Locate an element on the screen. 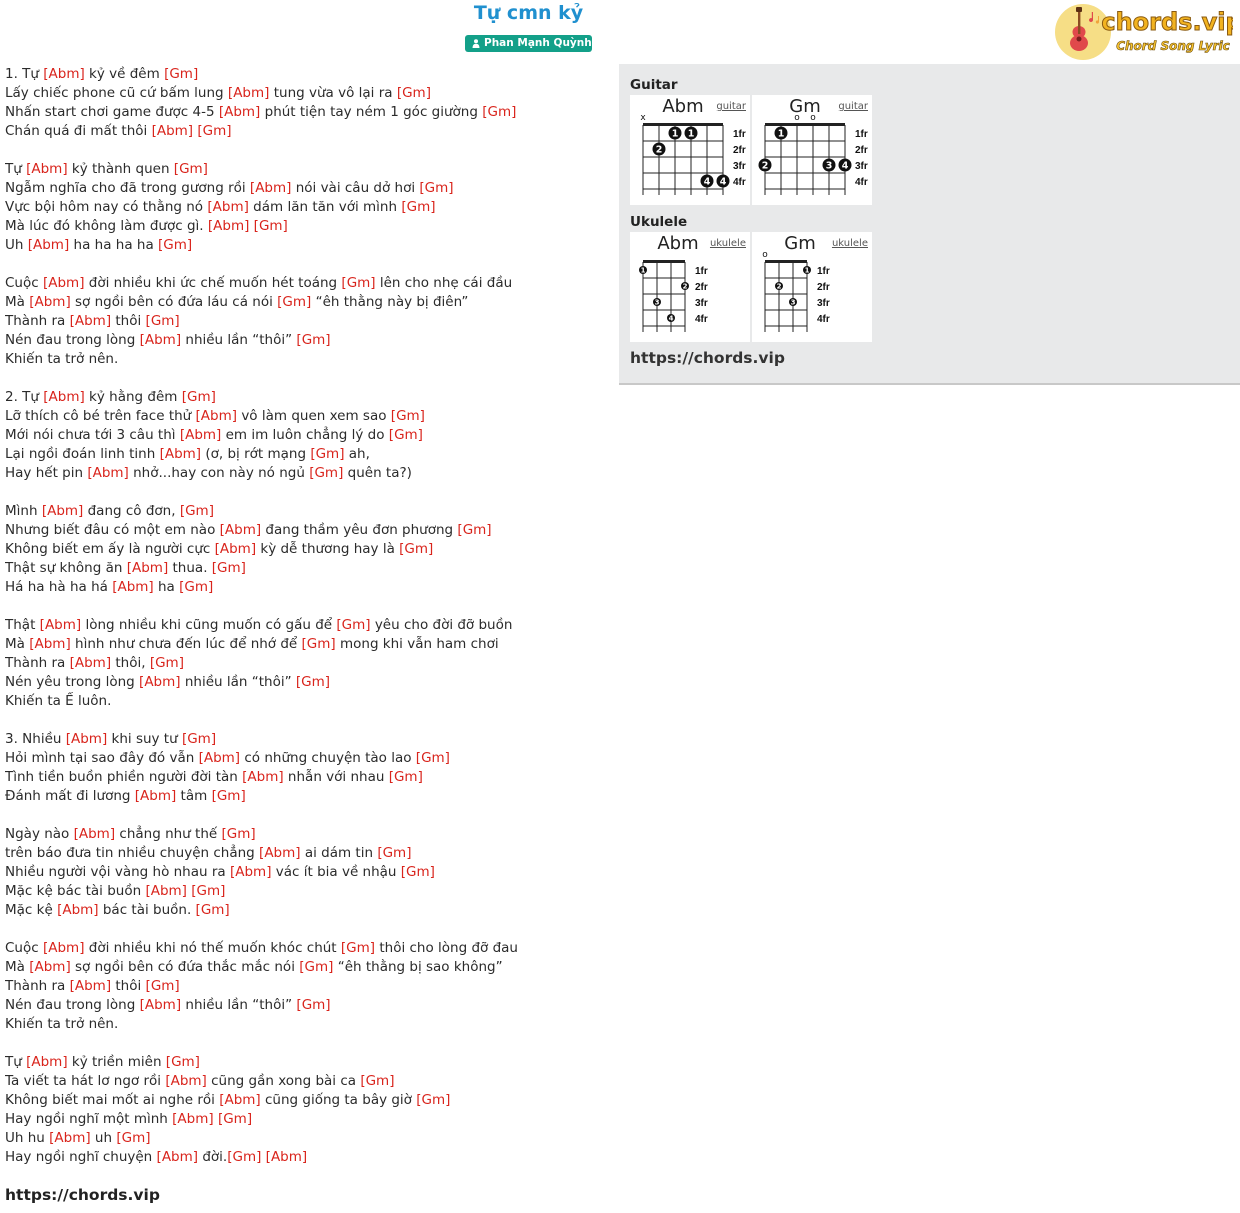 The image size is (1240, 1213). chord-card: Gm ukulele 1fr 2fr 3fr 4fr o 1 2 3 is located at coordinates (812, 287).